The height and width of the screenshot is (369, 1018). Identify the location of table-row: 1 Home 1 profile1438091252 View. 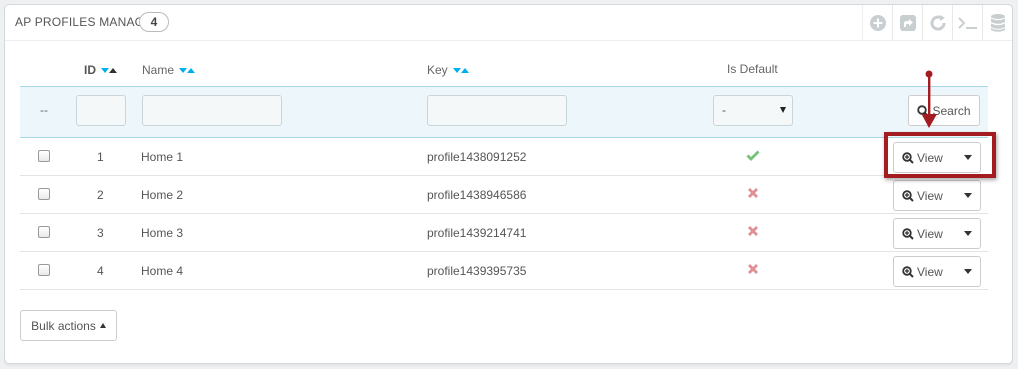
(504, 157).